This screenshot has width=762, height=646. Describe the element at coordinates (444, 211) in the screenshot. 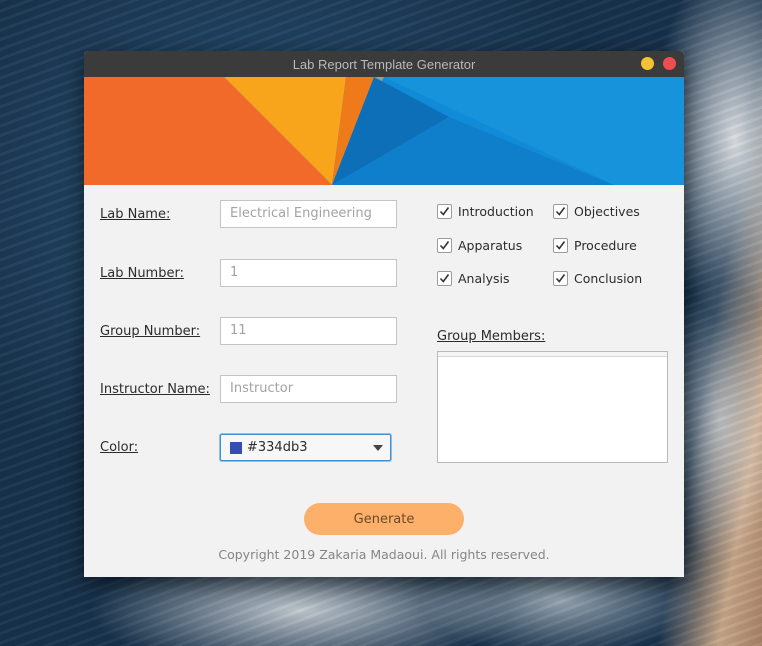

I see `checkbox-introduction-box` at that location.